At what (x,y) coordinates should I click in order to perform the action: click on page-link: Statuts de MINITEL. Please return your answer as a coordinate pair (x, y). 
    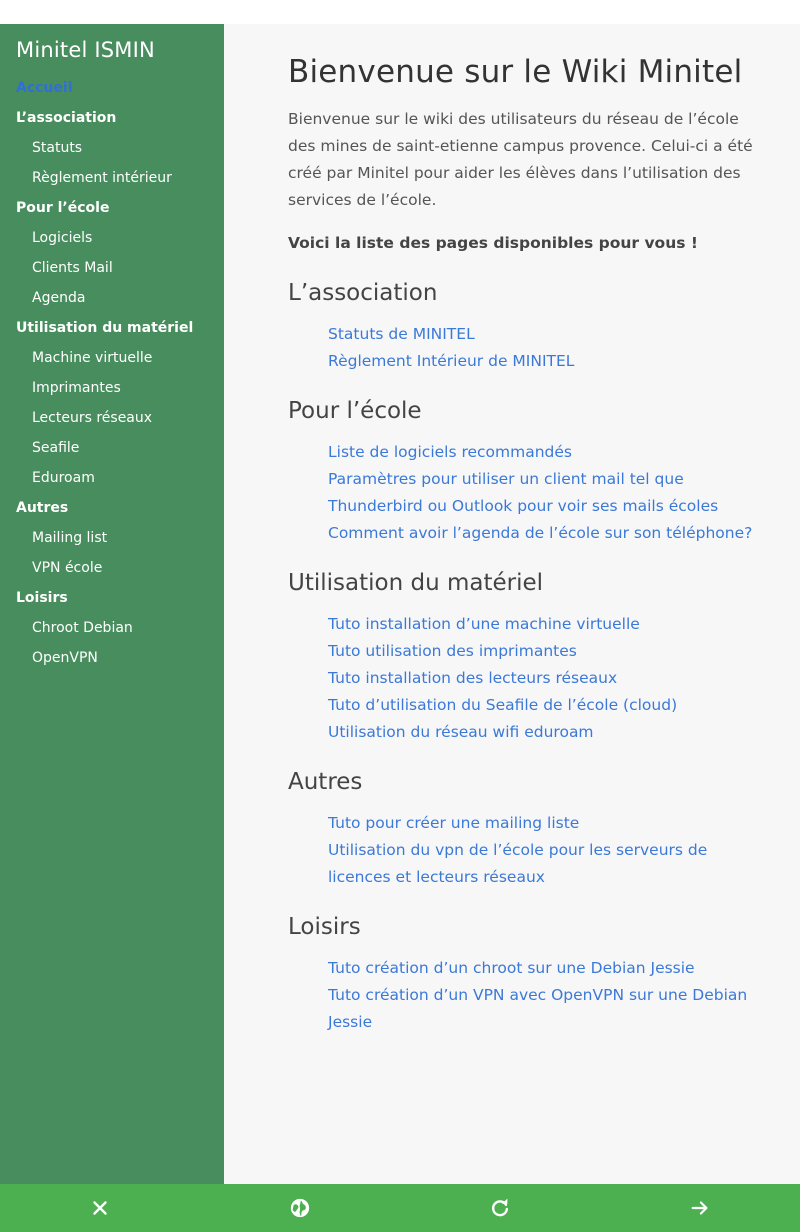
    Looking at the image, I should click on (401, 334).